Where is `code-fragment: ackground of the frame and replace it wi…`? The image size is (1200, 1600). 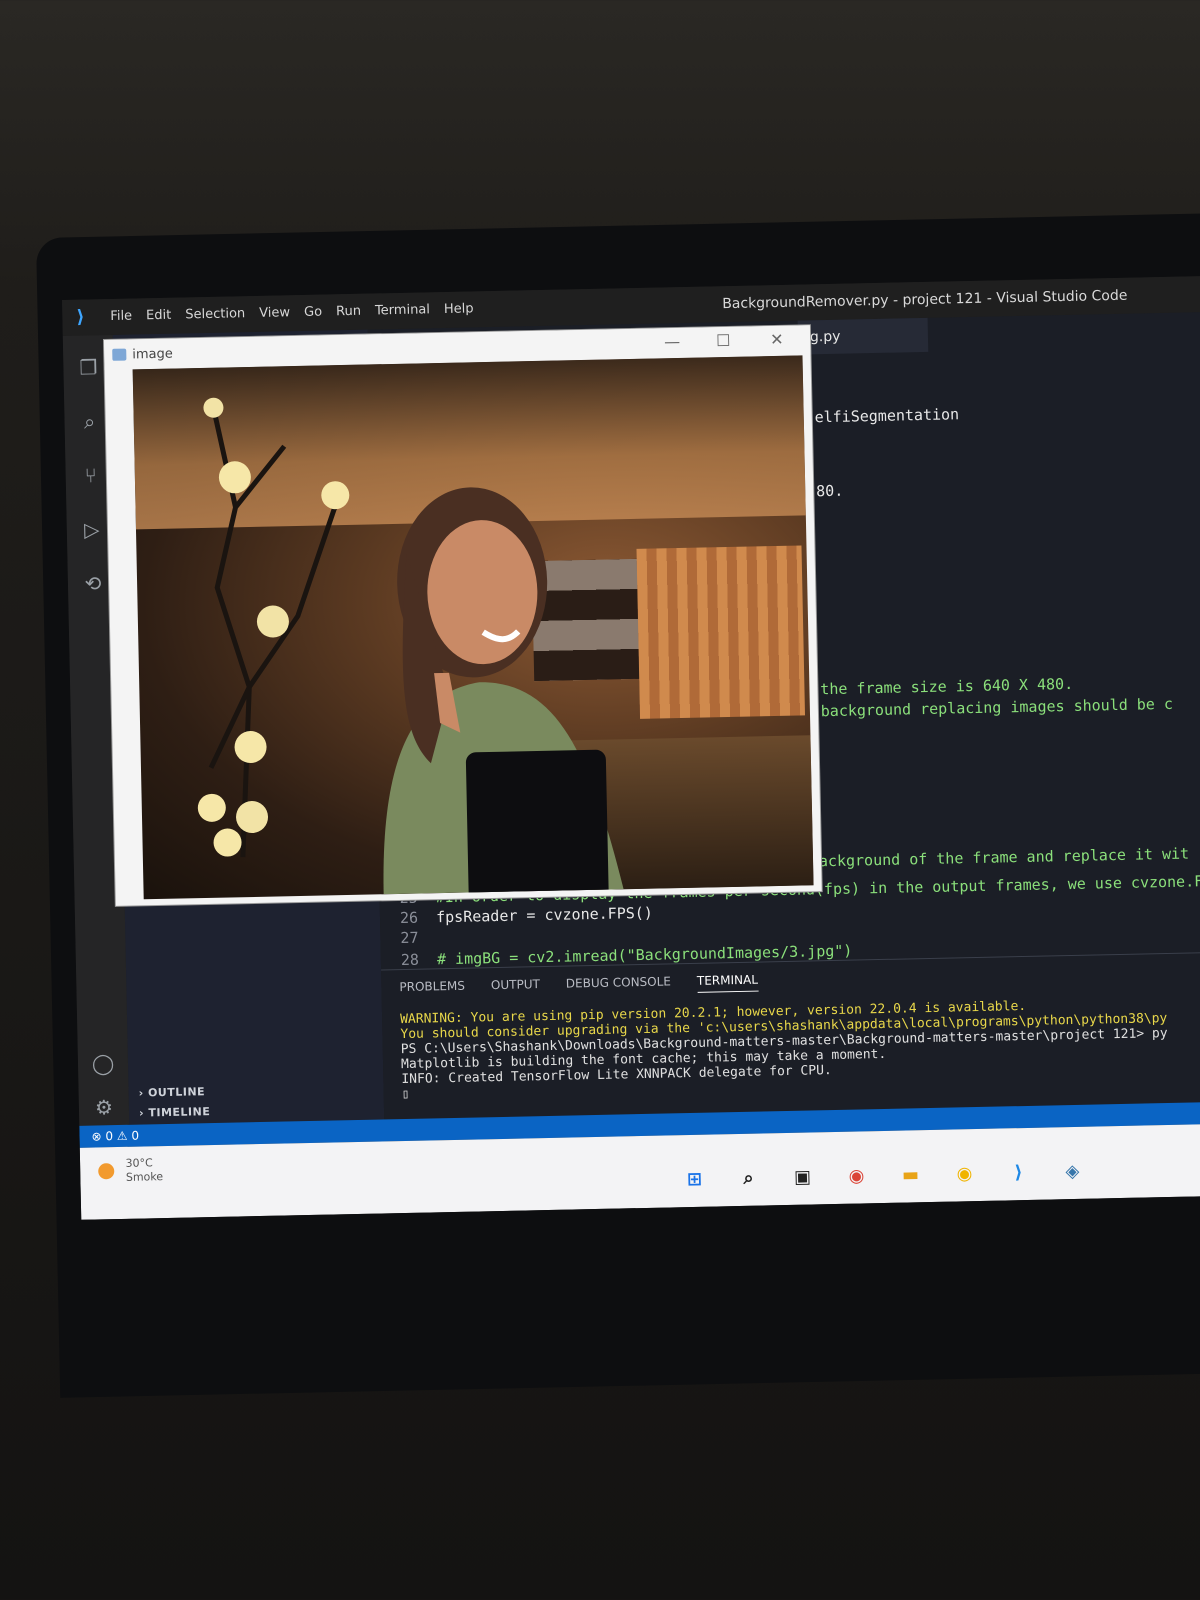 code-fragment: ackground of the frame and replace it wi… is located at coordinates (1004, 857).